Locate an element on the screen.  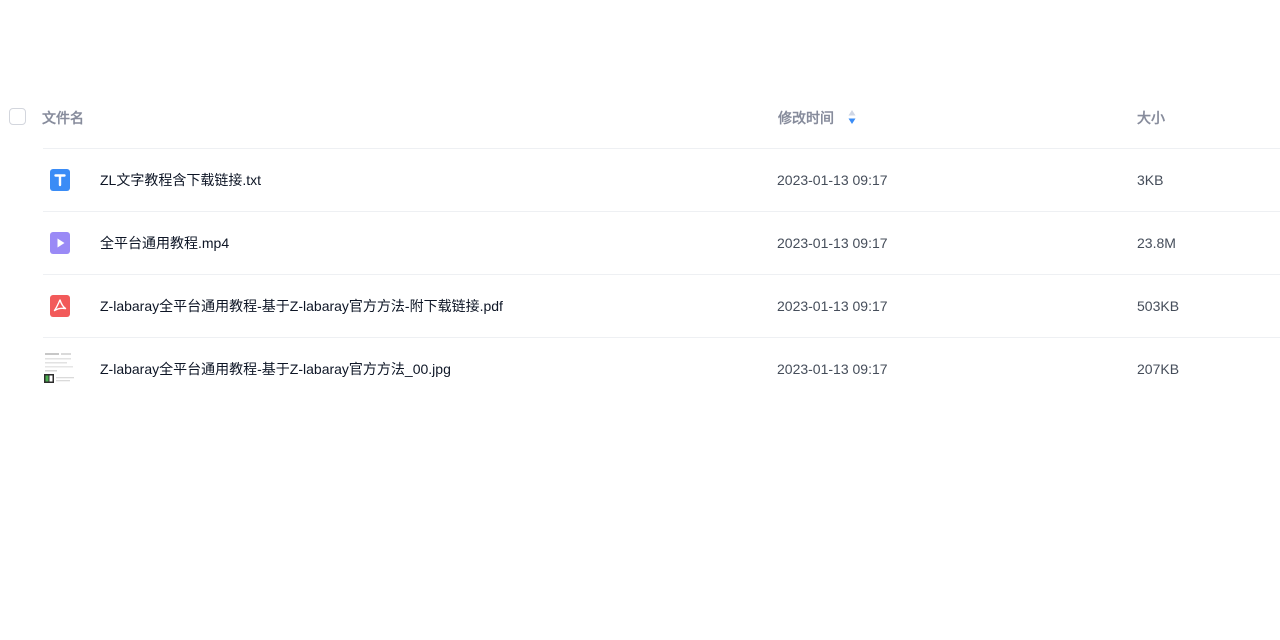
file-size: 23.8M is located at coordinates (1156, 243).